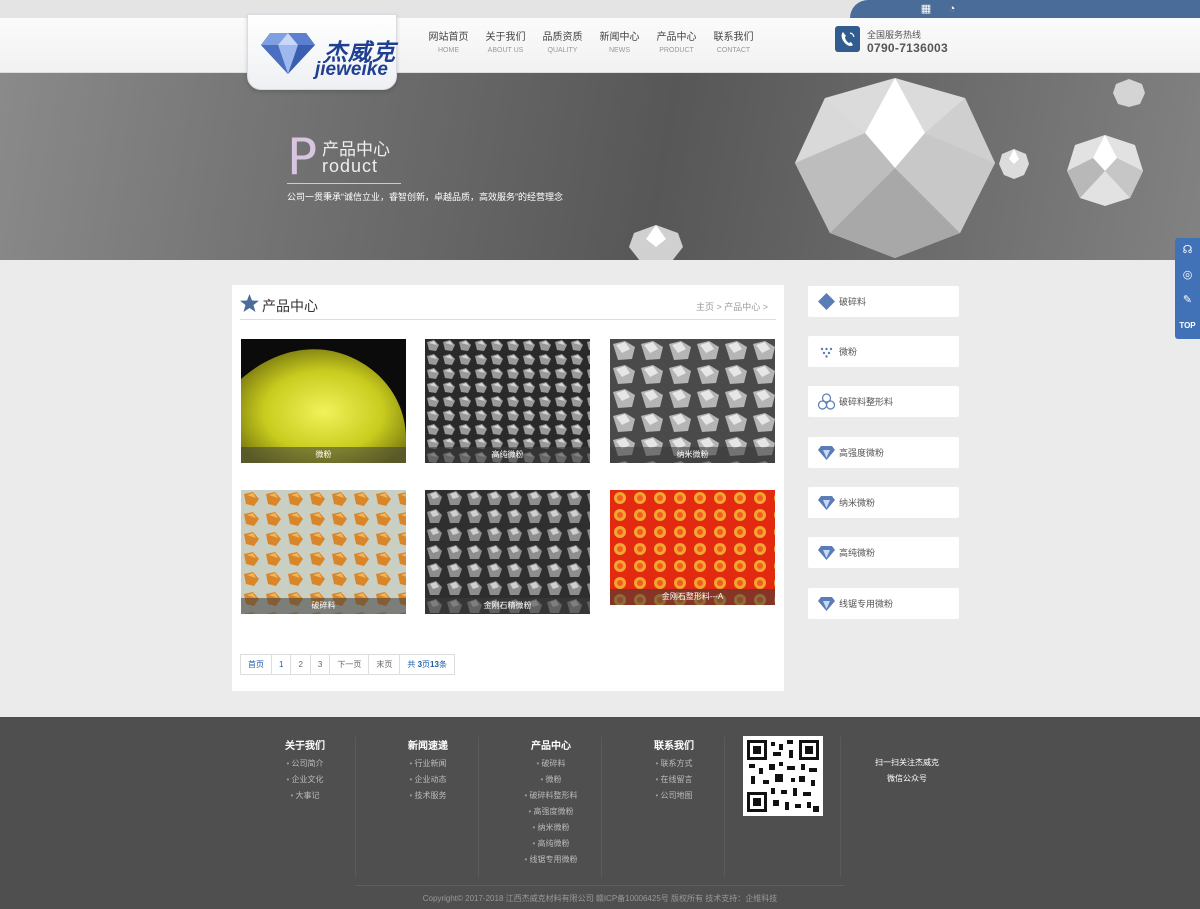 The height and width of the screenshot is (909, 1200). What do you see at coordinates (505, 50) in the screenshot?
I see `nav-sublabel: ABOUT US` at bounding box center [505, 50].